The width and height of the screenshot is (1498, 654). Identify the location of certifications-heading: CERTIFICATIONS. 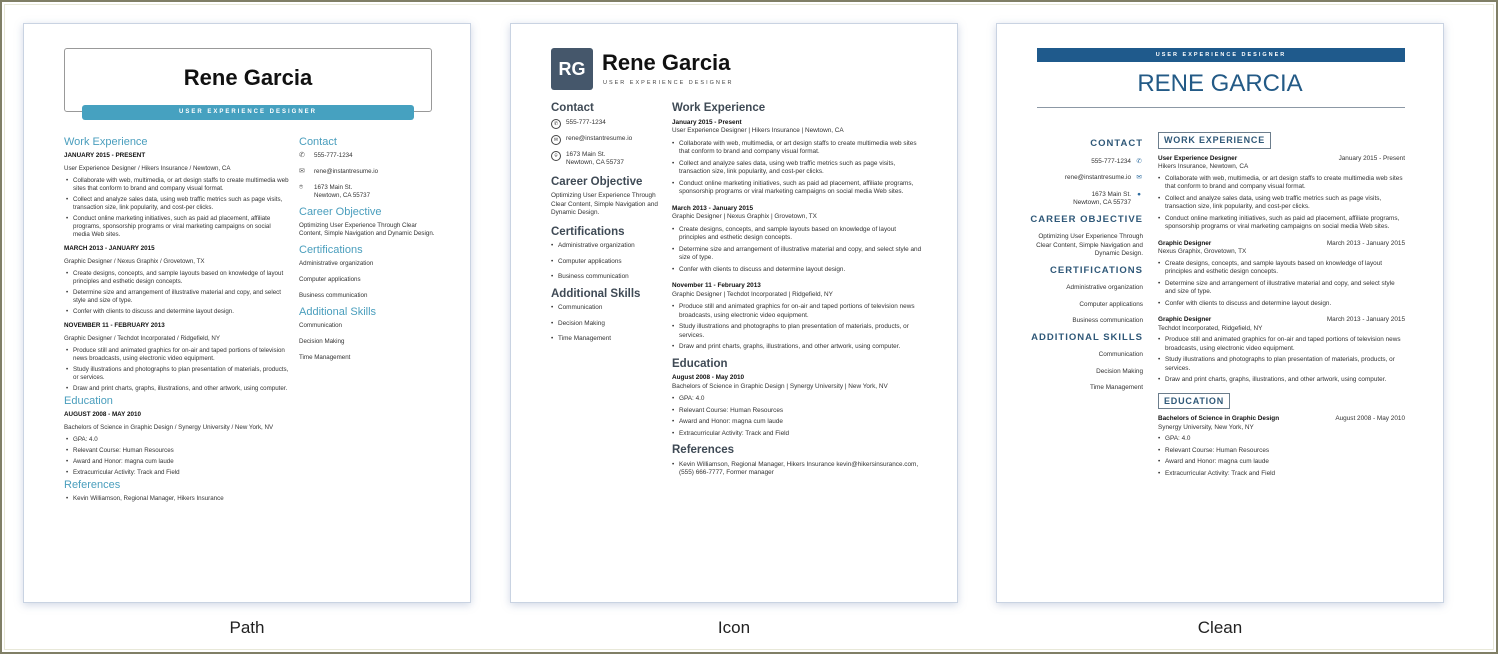
(1096, 270).